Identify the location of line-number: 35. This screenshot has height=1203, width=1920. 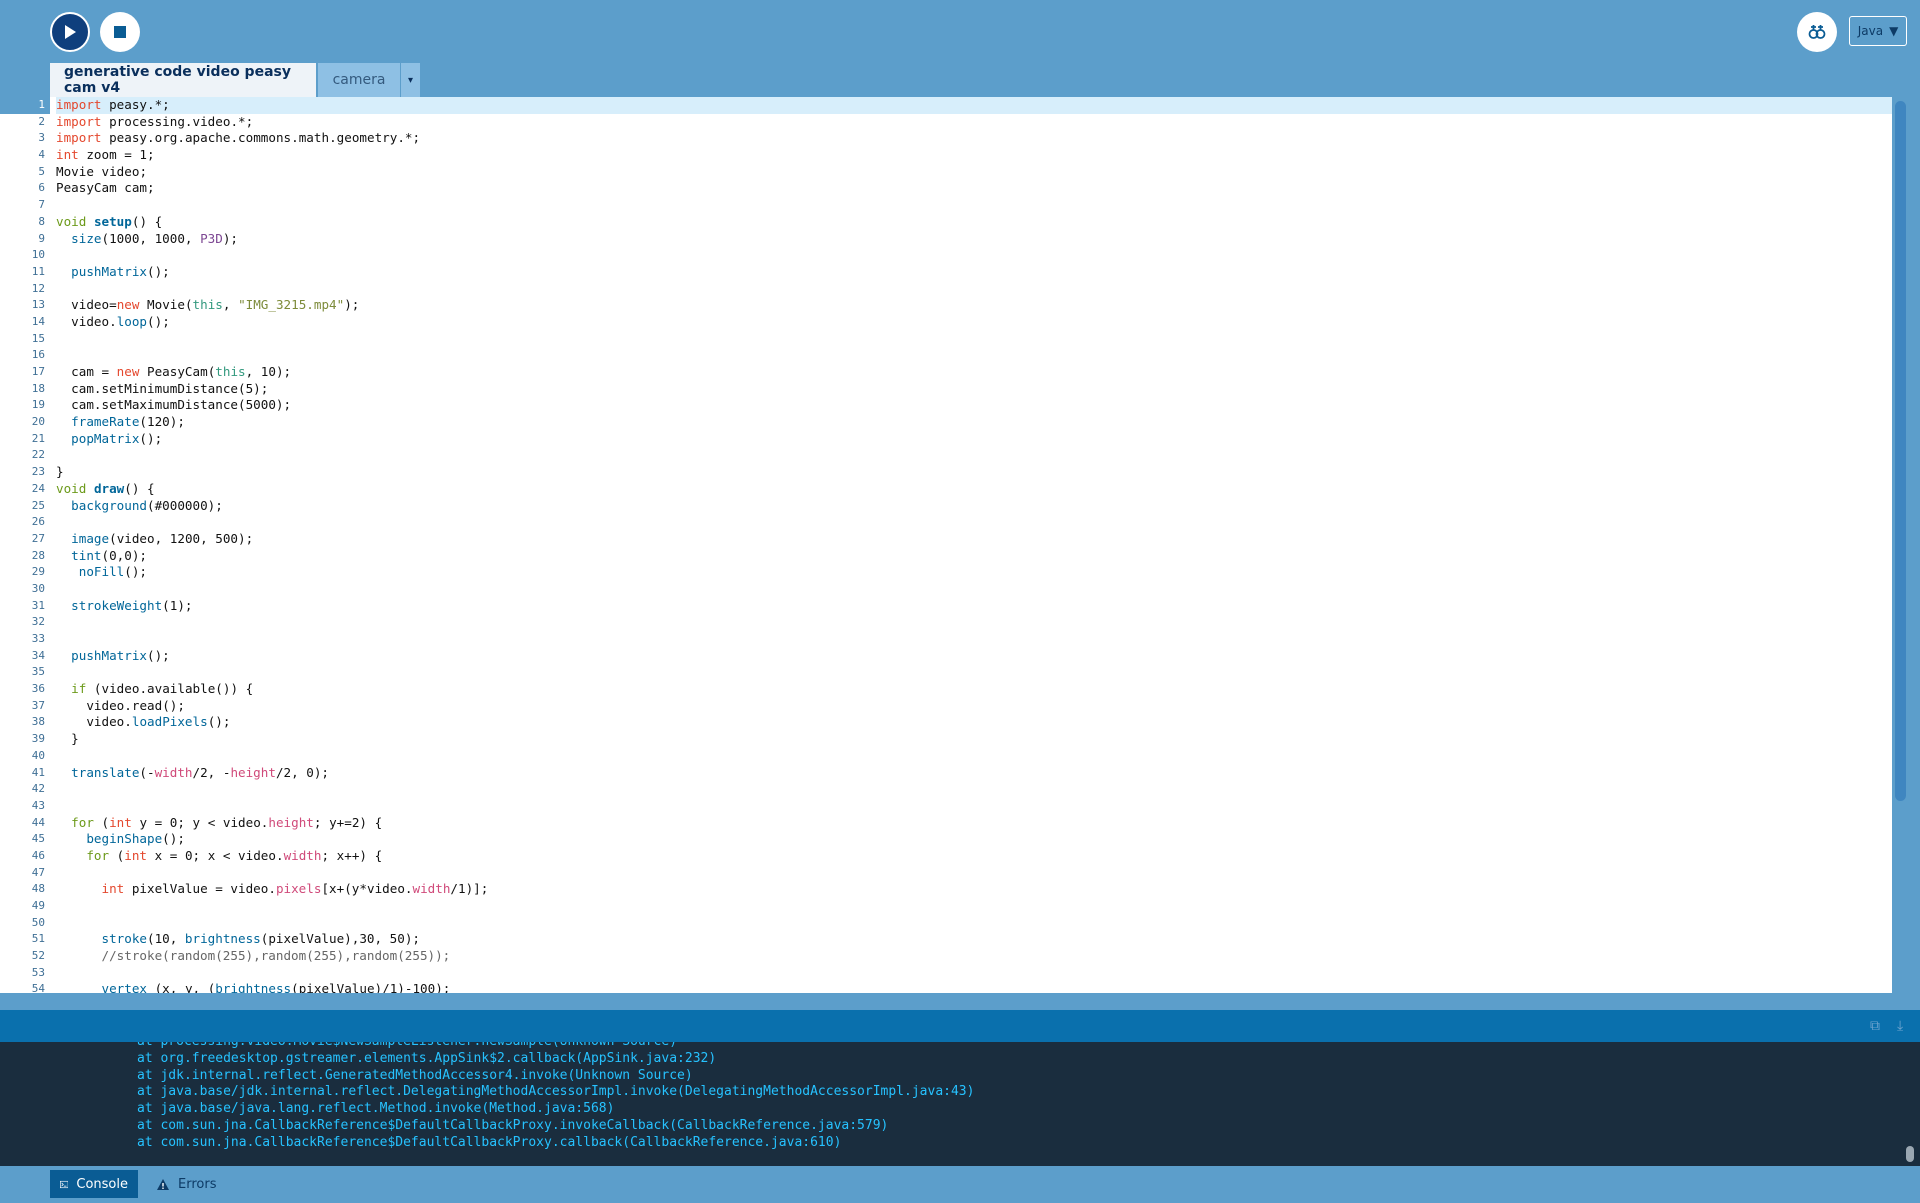
(38, 672).